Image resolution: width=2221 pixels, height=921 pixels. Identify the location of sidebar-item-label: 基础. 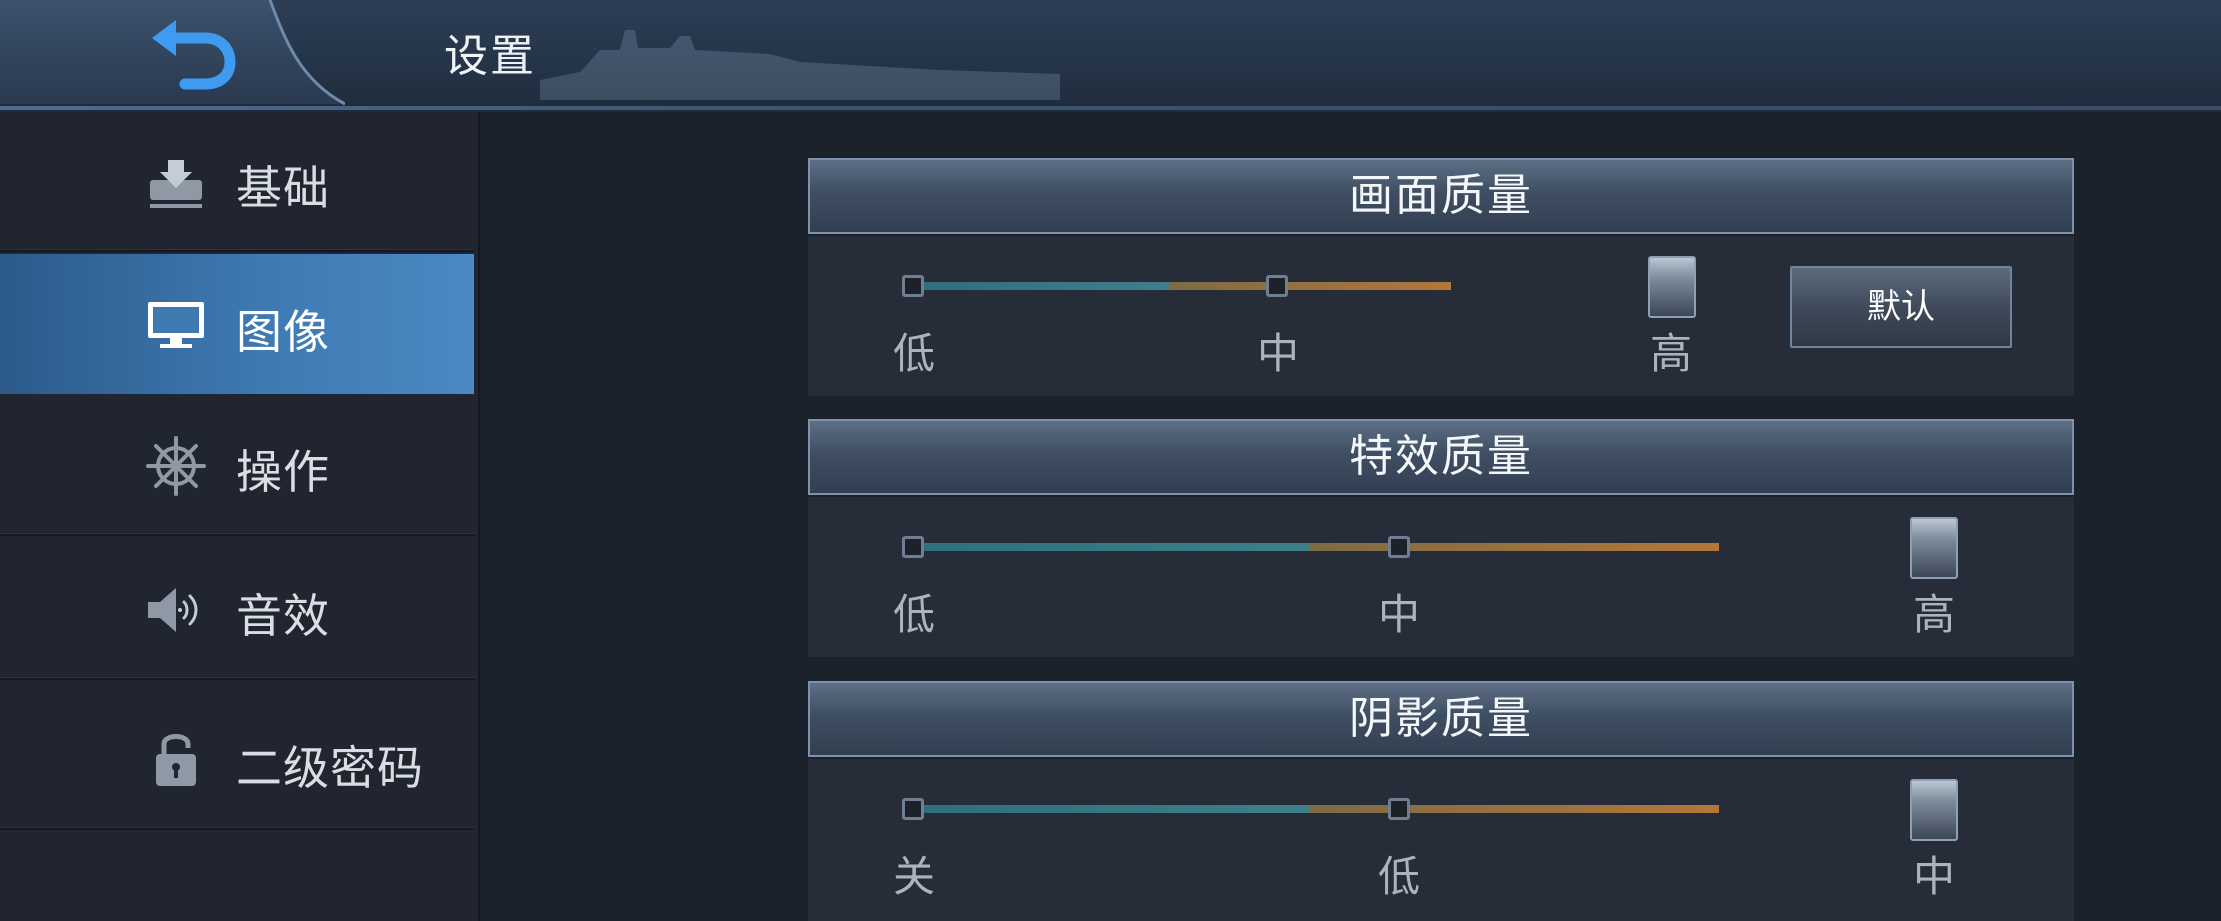
(283, 188).